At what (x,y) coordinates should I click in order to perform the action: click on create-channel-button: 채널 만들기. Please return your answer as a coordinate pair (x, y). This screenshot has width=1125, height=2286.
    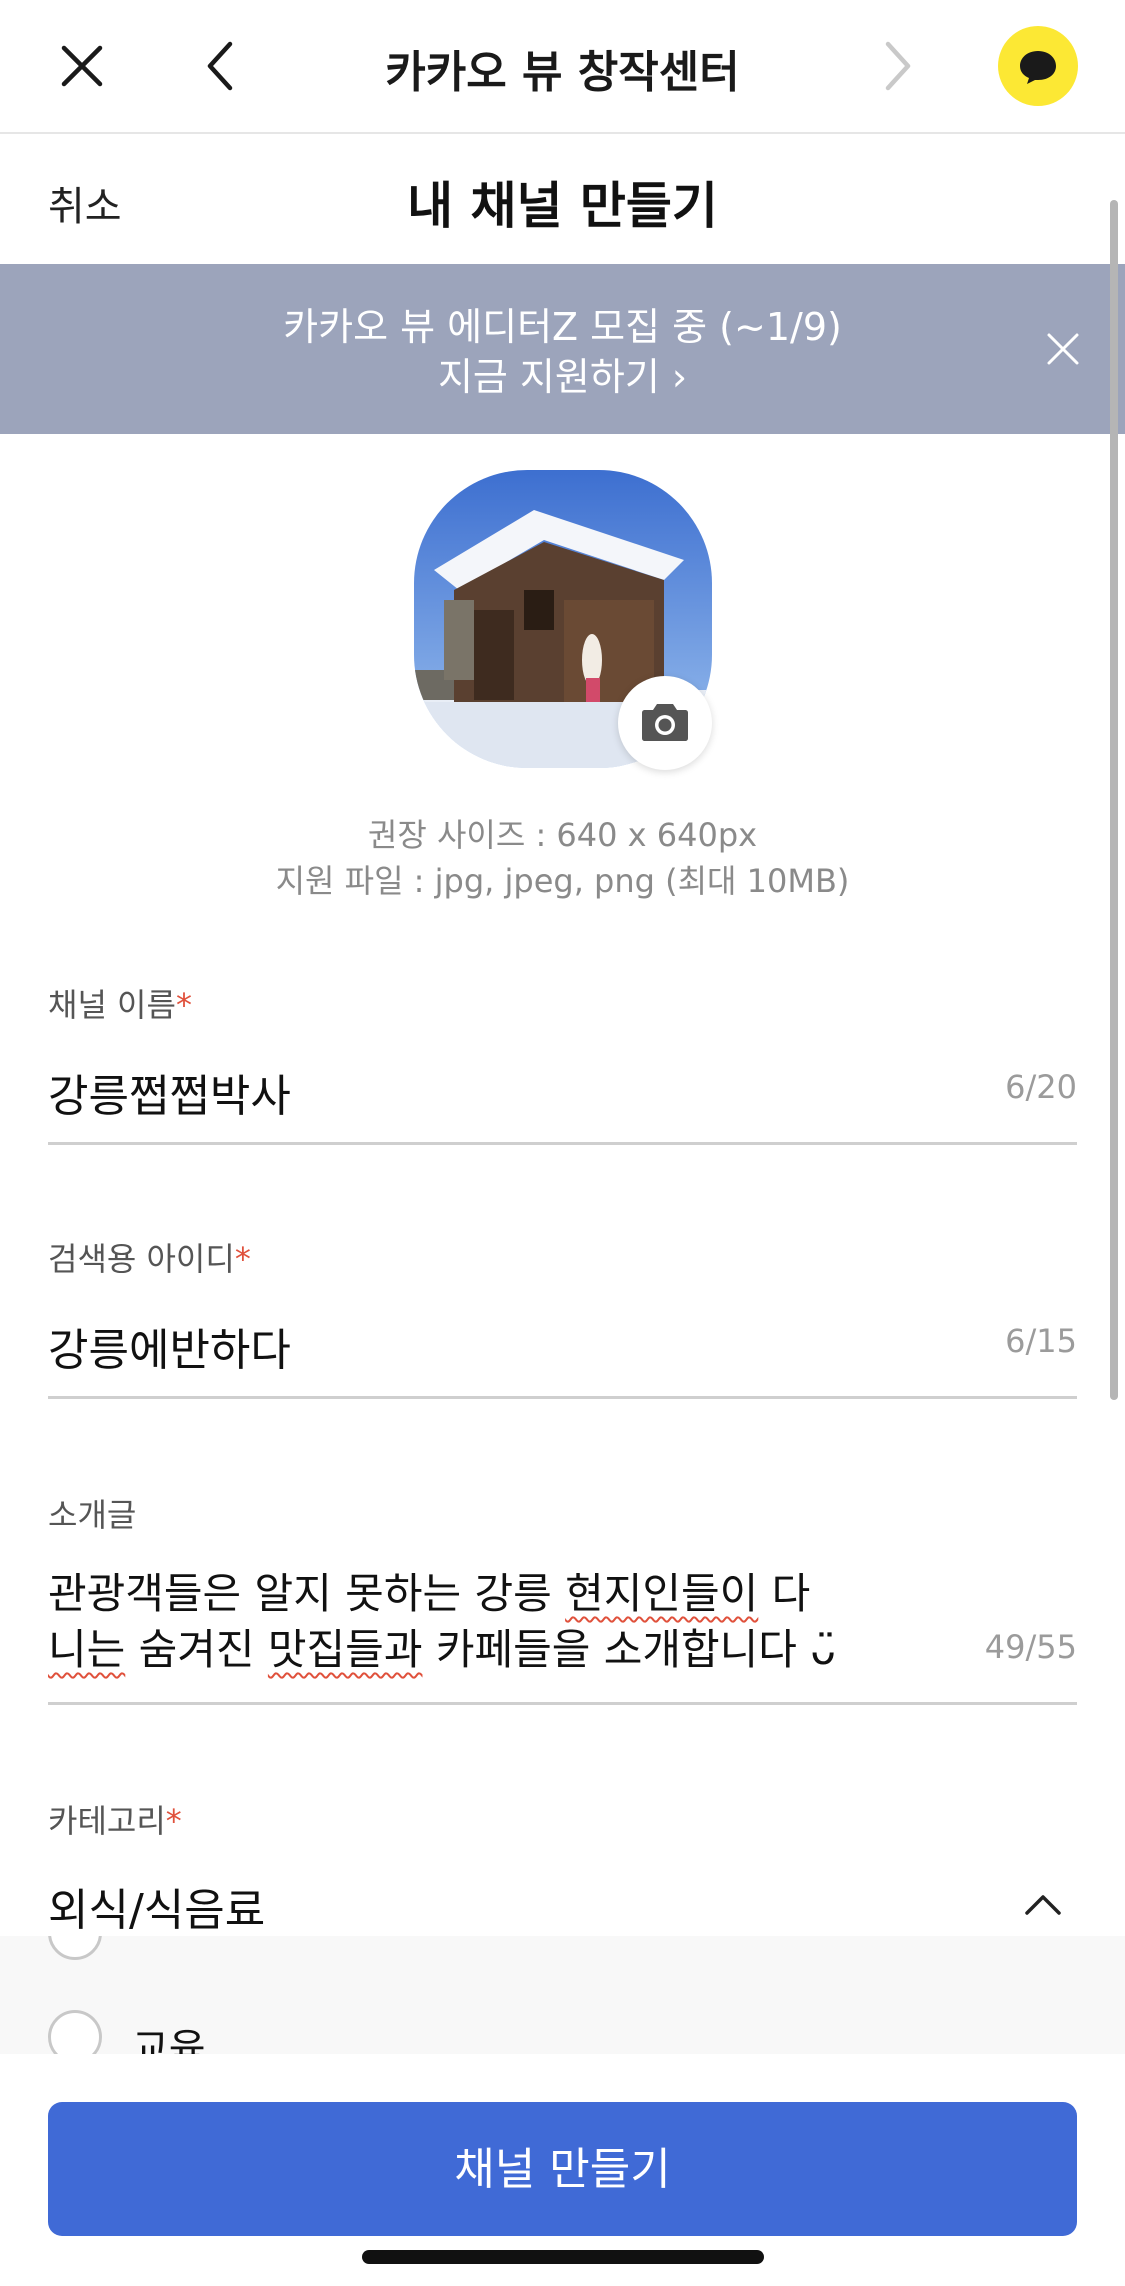
    Looking at the image, I should click on (562, 2169).